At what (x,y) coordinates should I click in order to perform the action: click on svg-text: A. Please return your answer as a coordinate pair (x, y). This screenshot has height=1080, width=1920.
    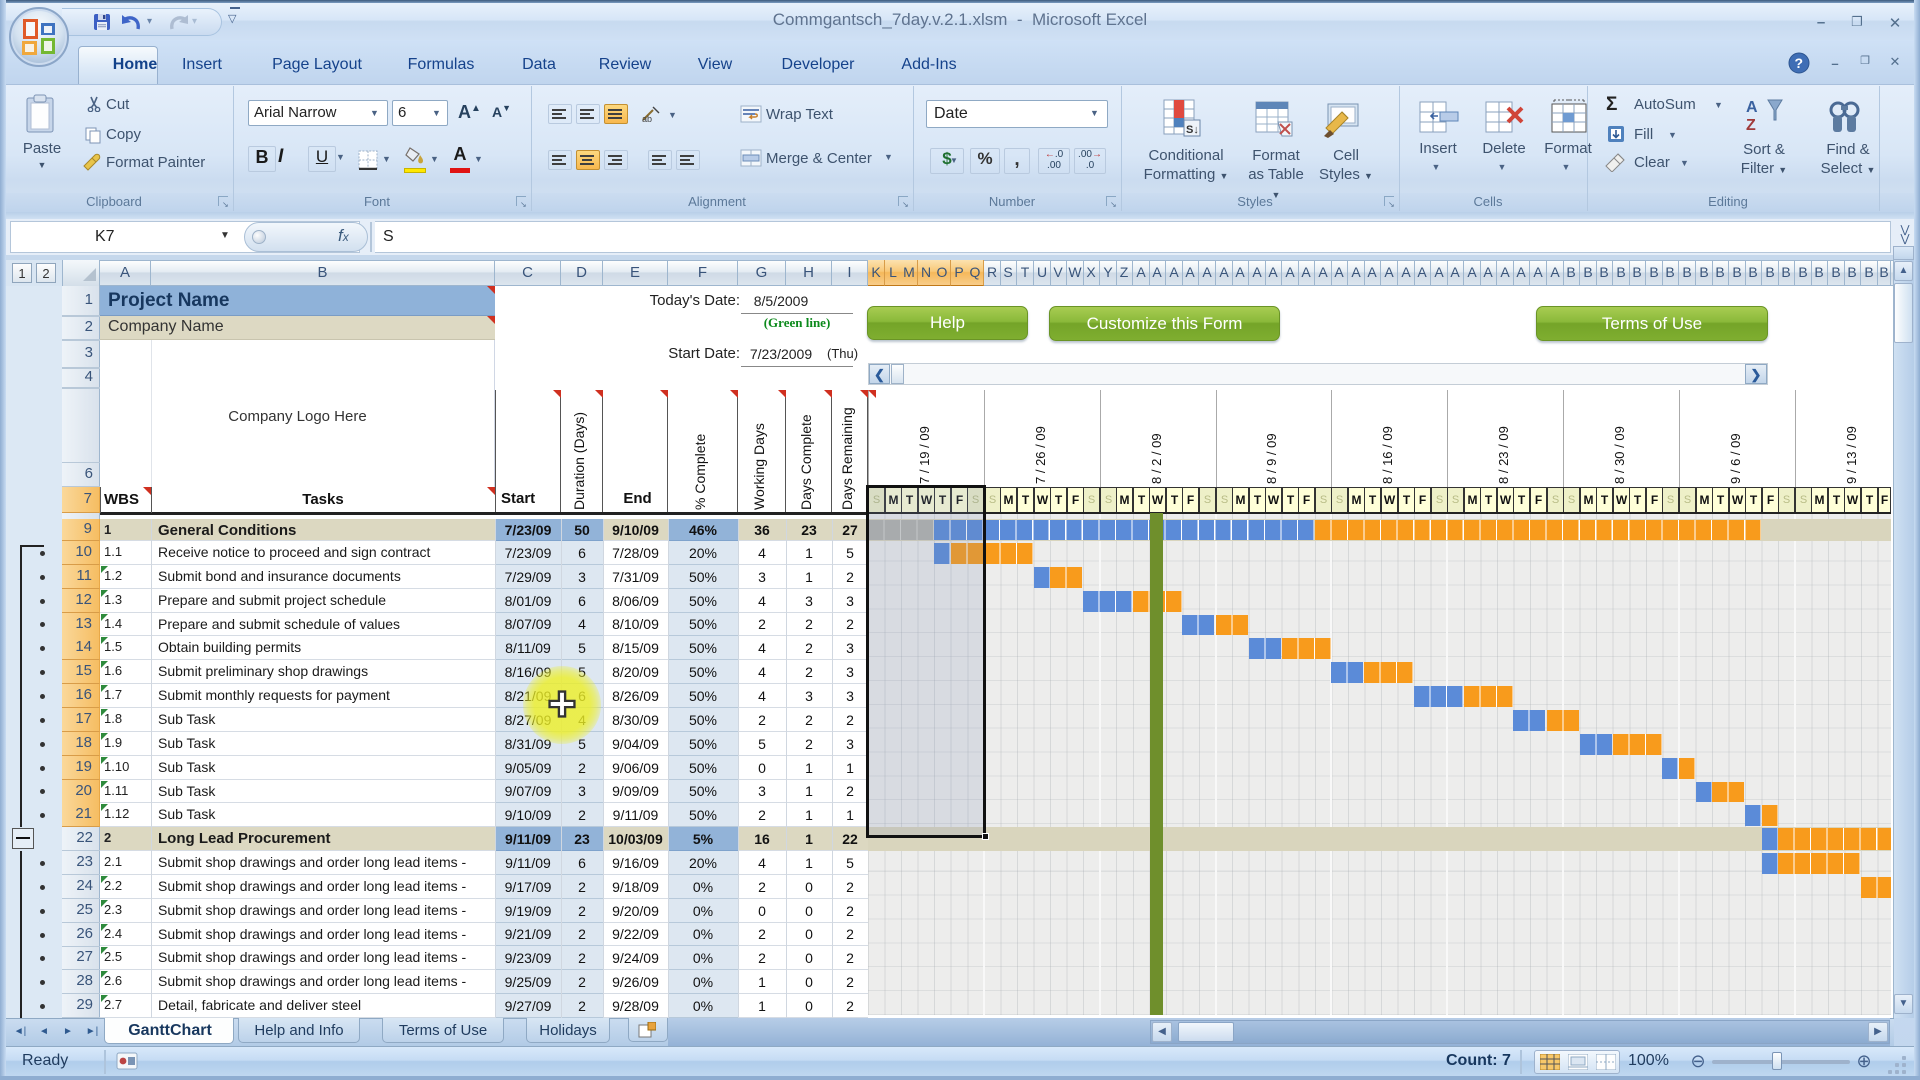
    Looking at the image, I should click on (1752, 107).